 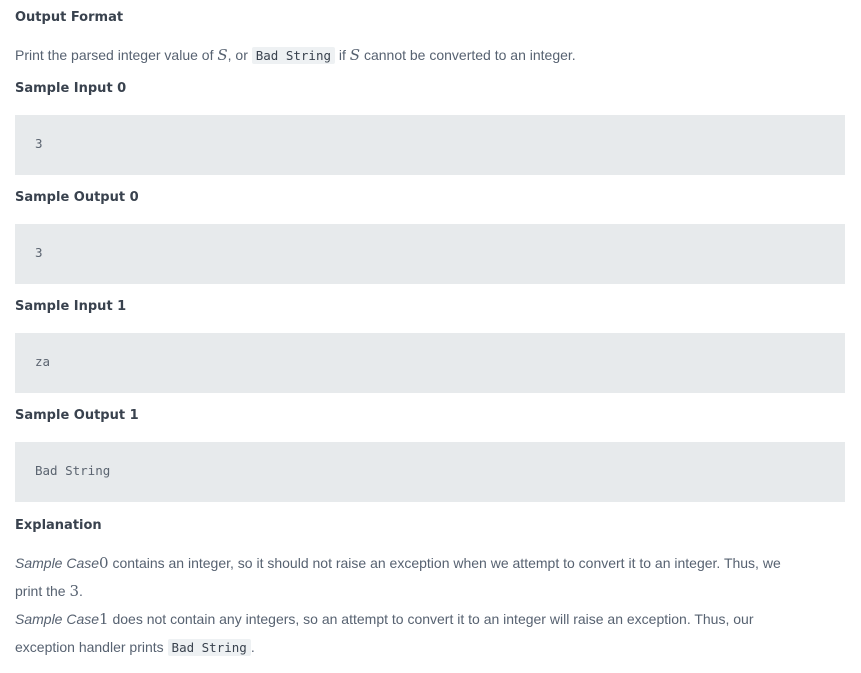 I want to click on sample-output-1-block: Bad String, so click(x=430, y=472).